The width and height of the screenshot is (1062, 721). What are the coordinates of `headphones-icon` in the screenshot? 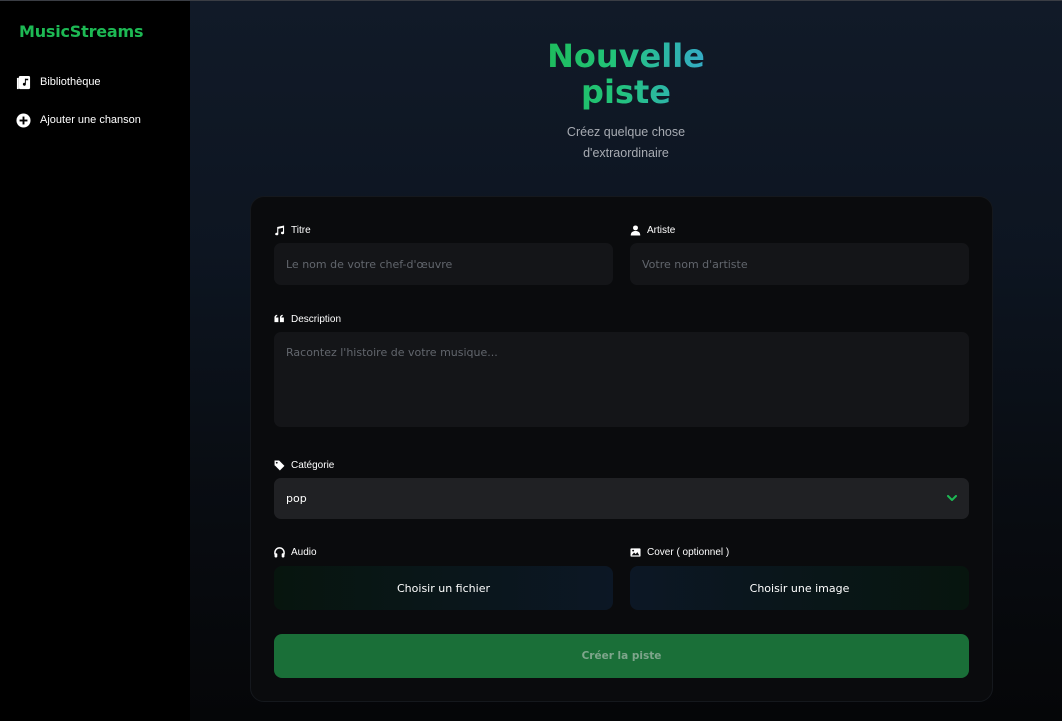 It's located at (279, 552).